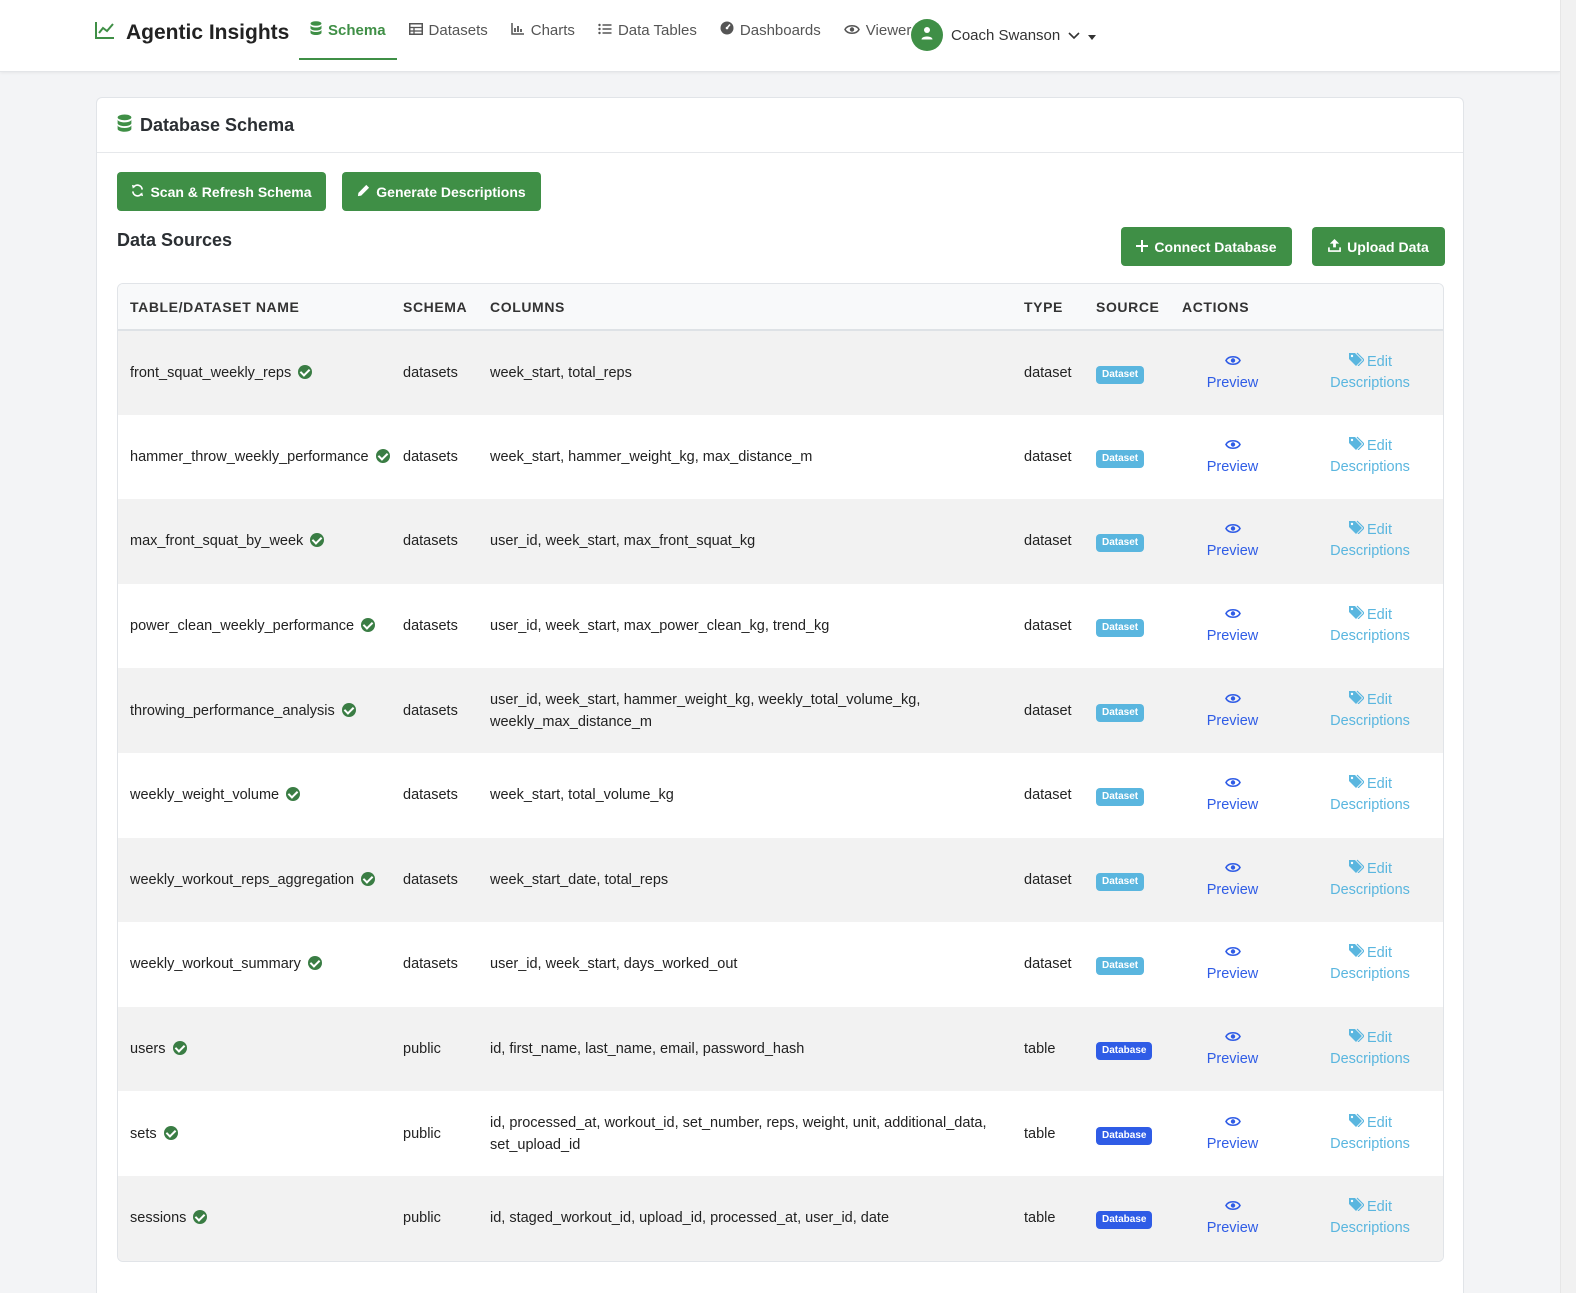  What do you see at coordinates (422, 1133) in the screenshot?
I see `cell-schema: public` at bounding box center [422, 1133].